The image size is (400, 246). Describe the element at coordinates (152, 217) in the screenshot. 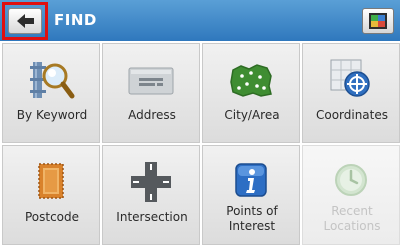

I see `tile-label: Intersection` at that location.